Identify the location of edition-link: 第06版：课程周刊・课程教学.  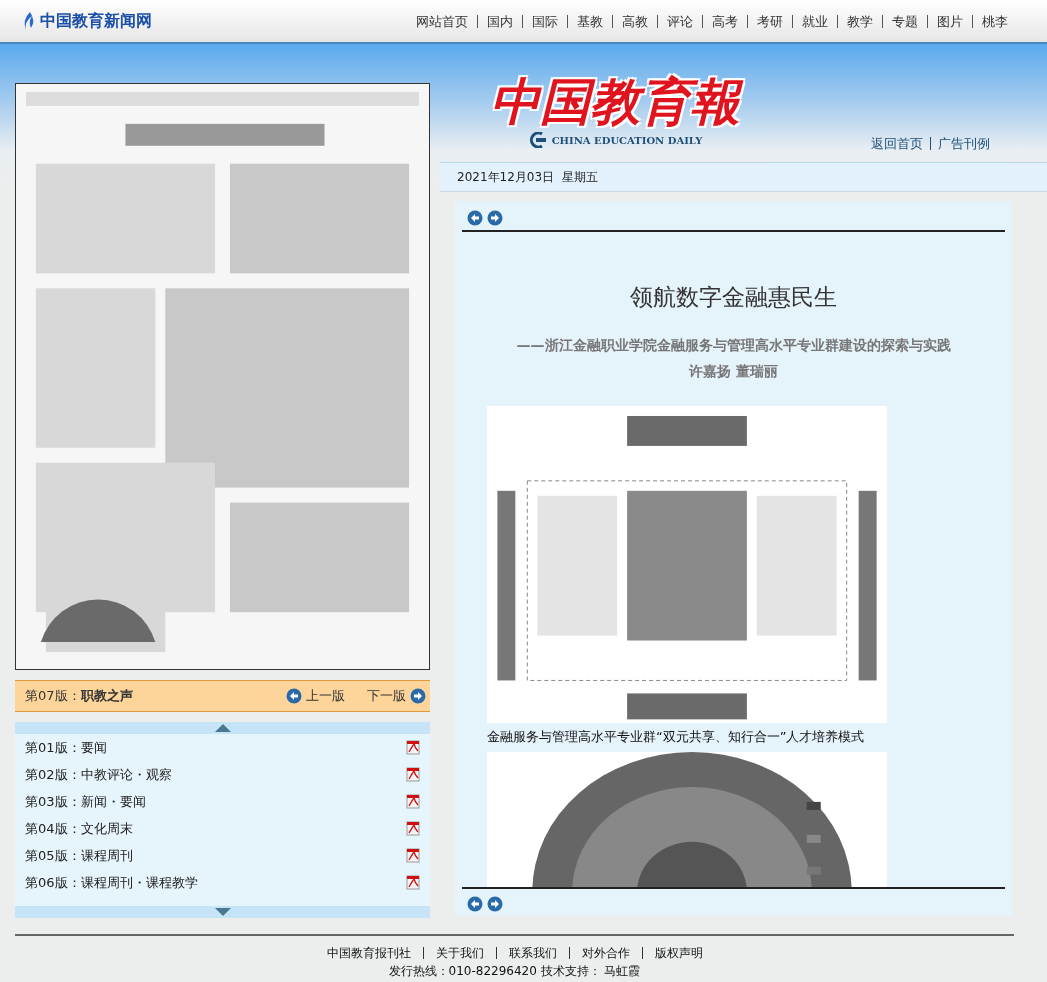
(111, 882).